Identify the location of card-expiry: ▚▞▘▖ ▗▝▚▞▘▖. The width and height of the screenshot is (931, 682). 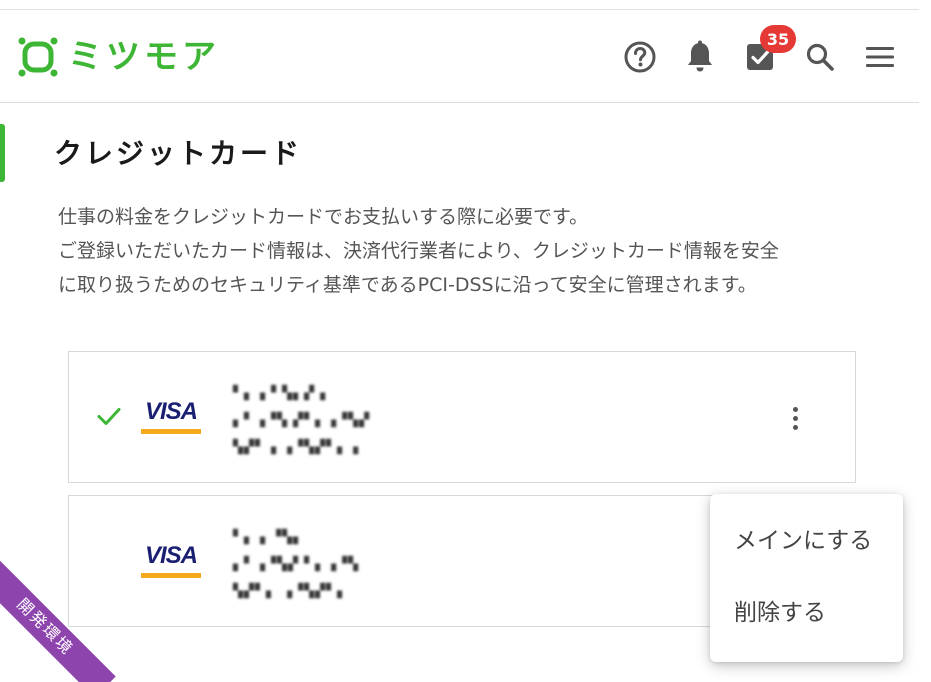
(291, 591).